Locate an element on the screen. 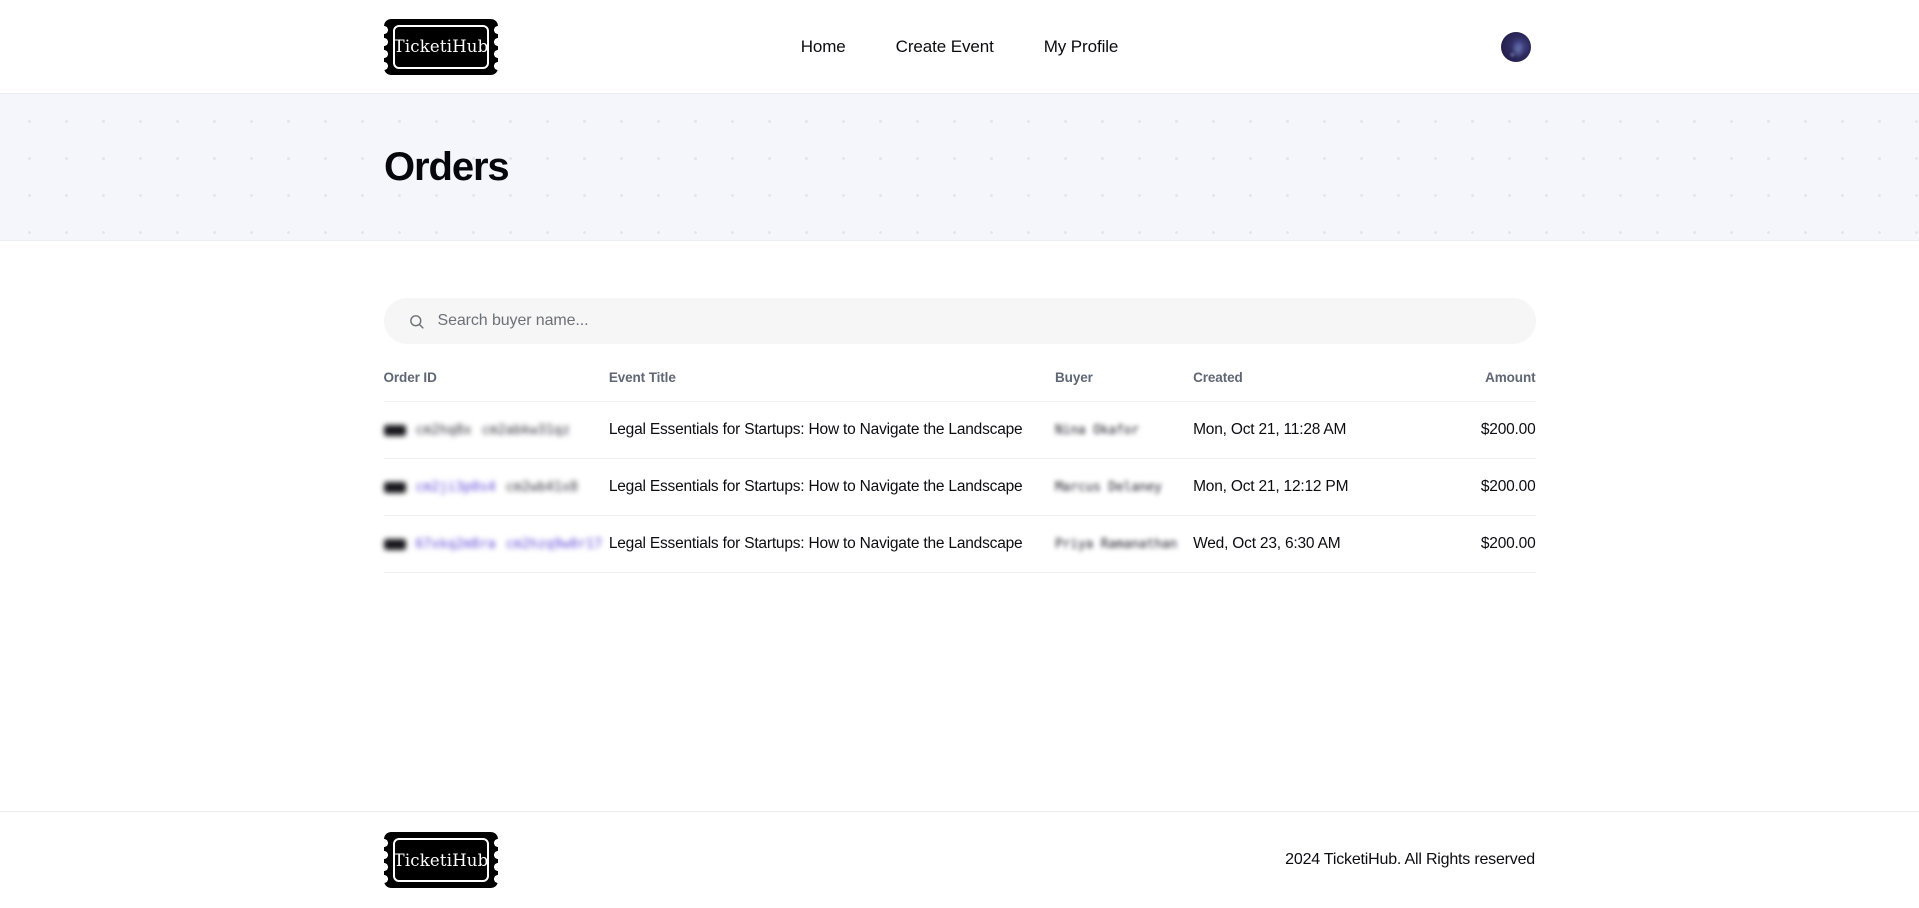  order-id-part-2: cm2wb41x8 is located at coordinates (542, 487).